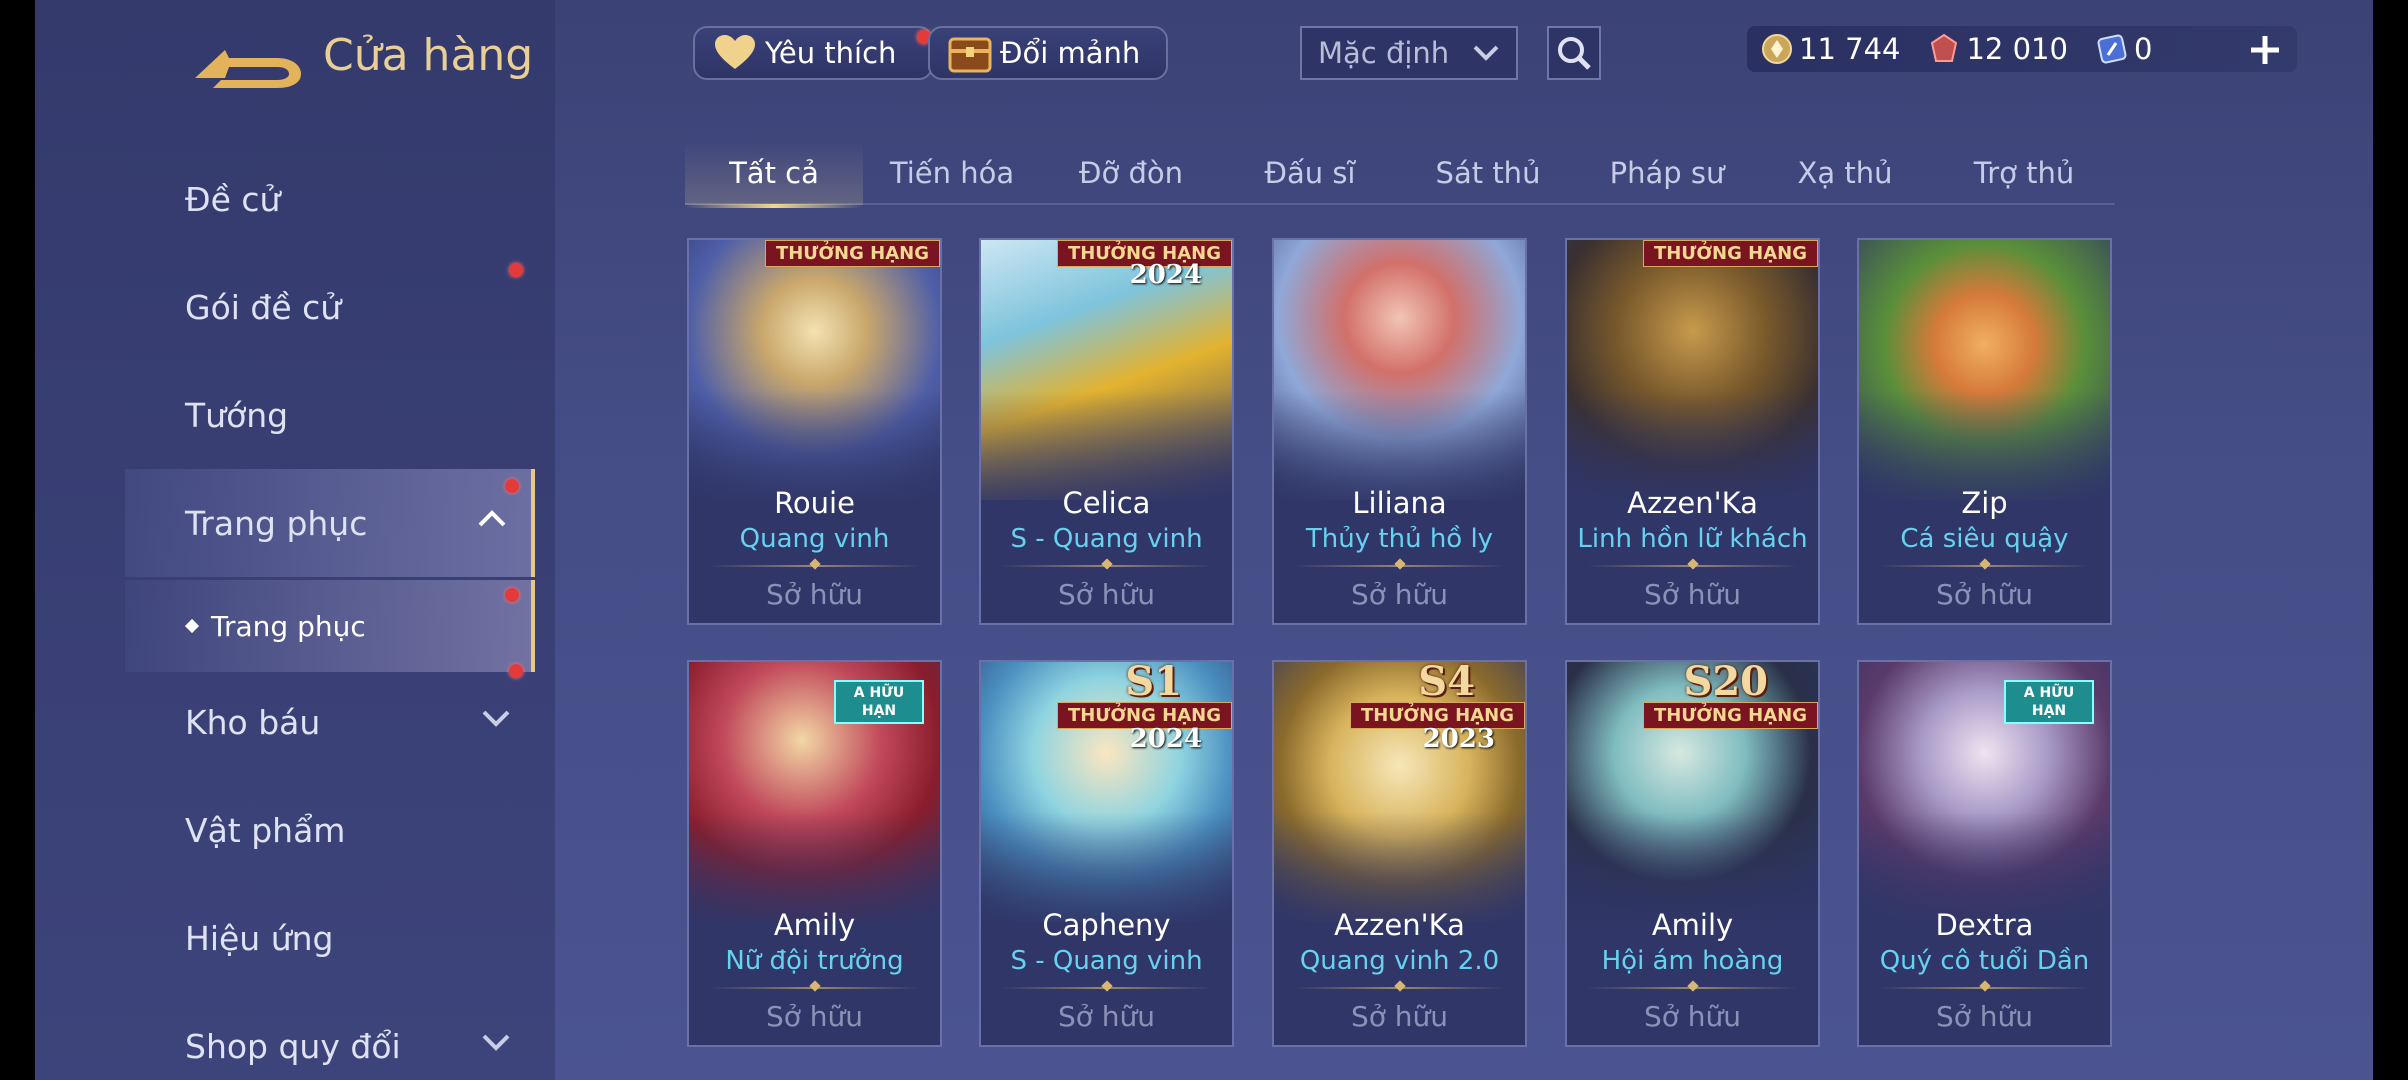  Describe the element at coordinates (1399, 503) in the screenshot. I see `hero-name: Liliana` at that location.